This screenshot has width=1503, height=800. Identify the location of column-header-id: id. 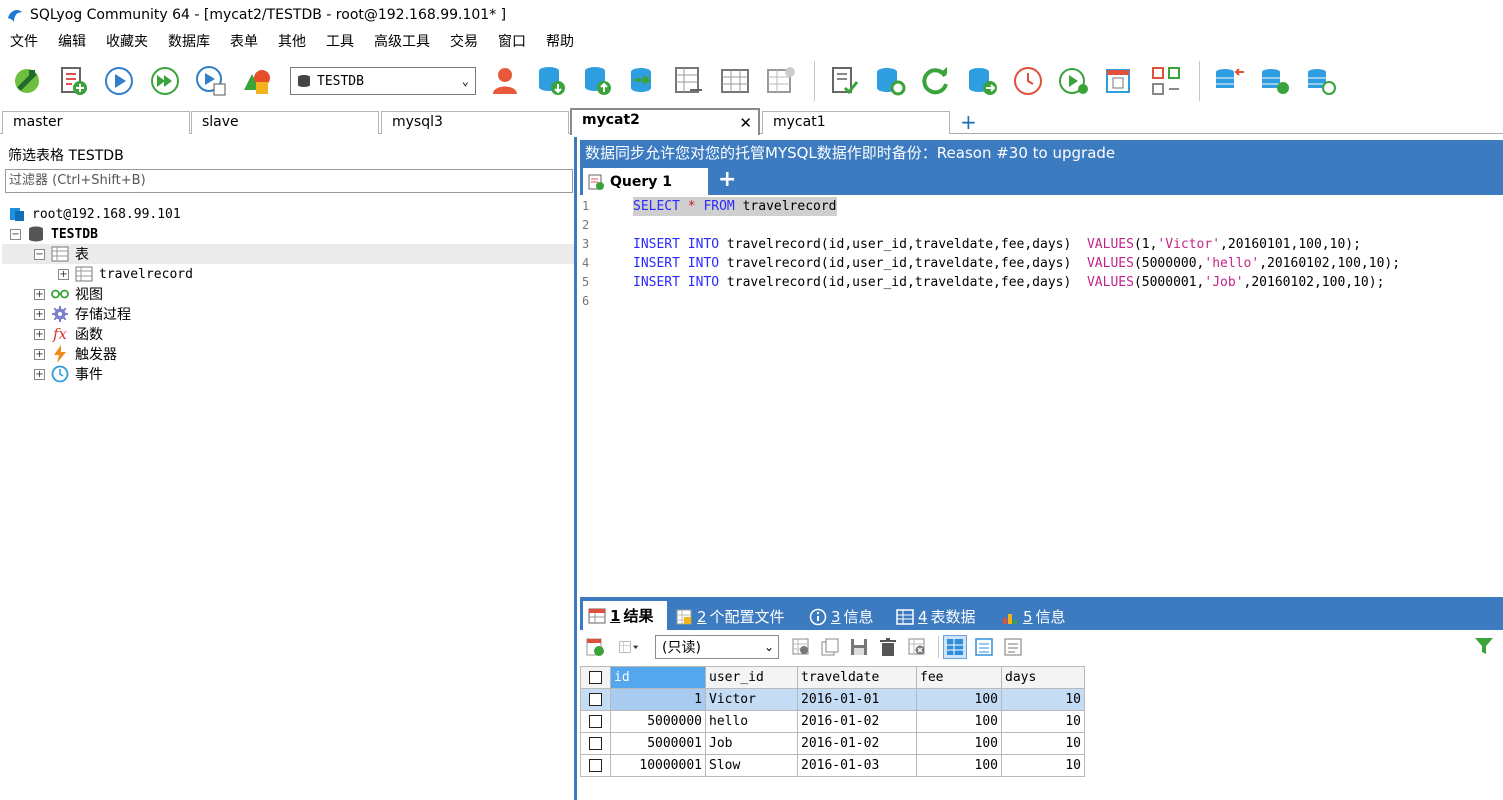
(658, 677).